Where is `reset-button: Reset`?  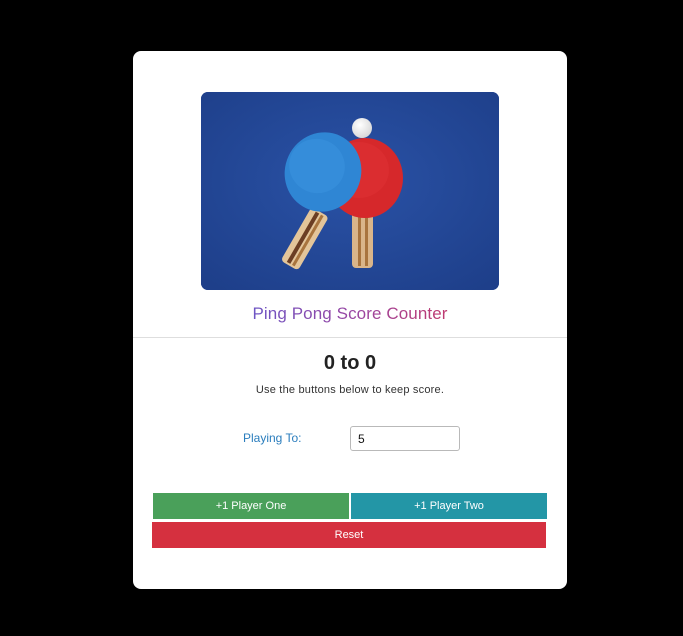
reset-button: Reset is located at coordinates (349, 535).